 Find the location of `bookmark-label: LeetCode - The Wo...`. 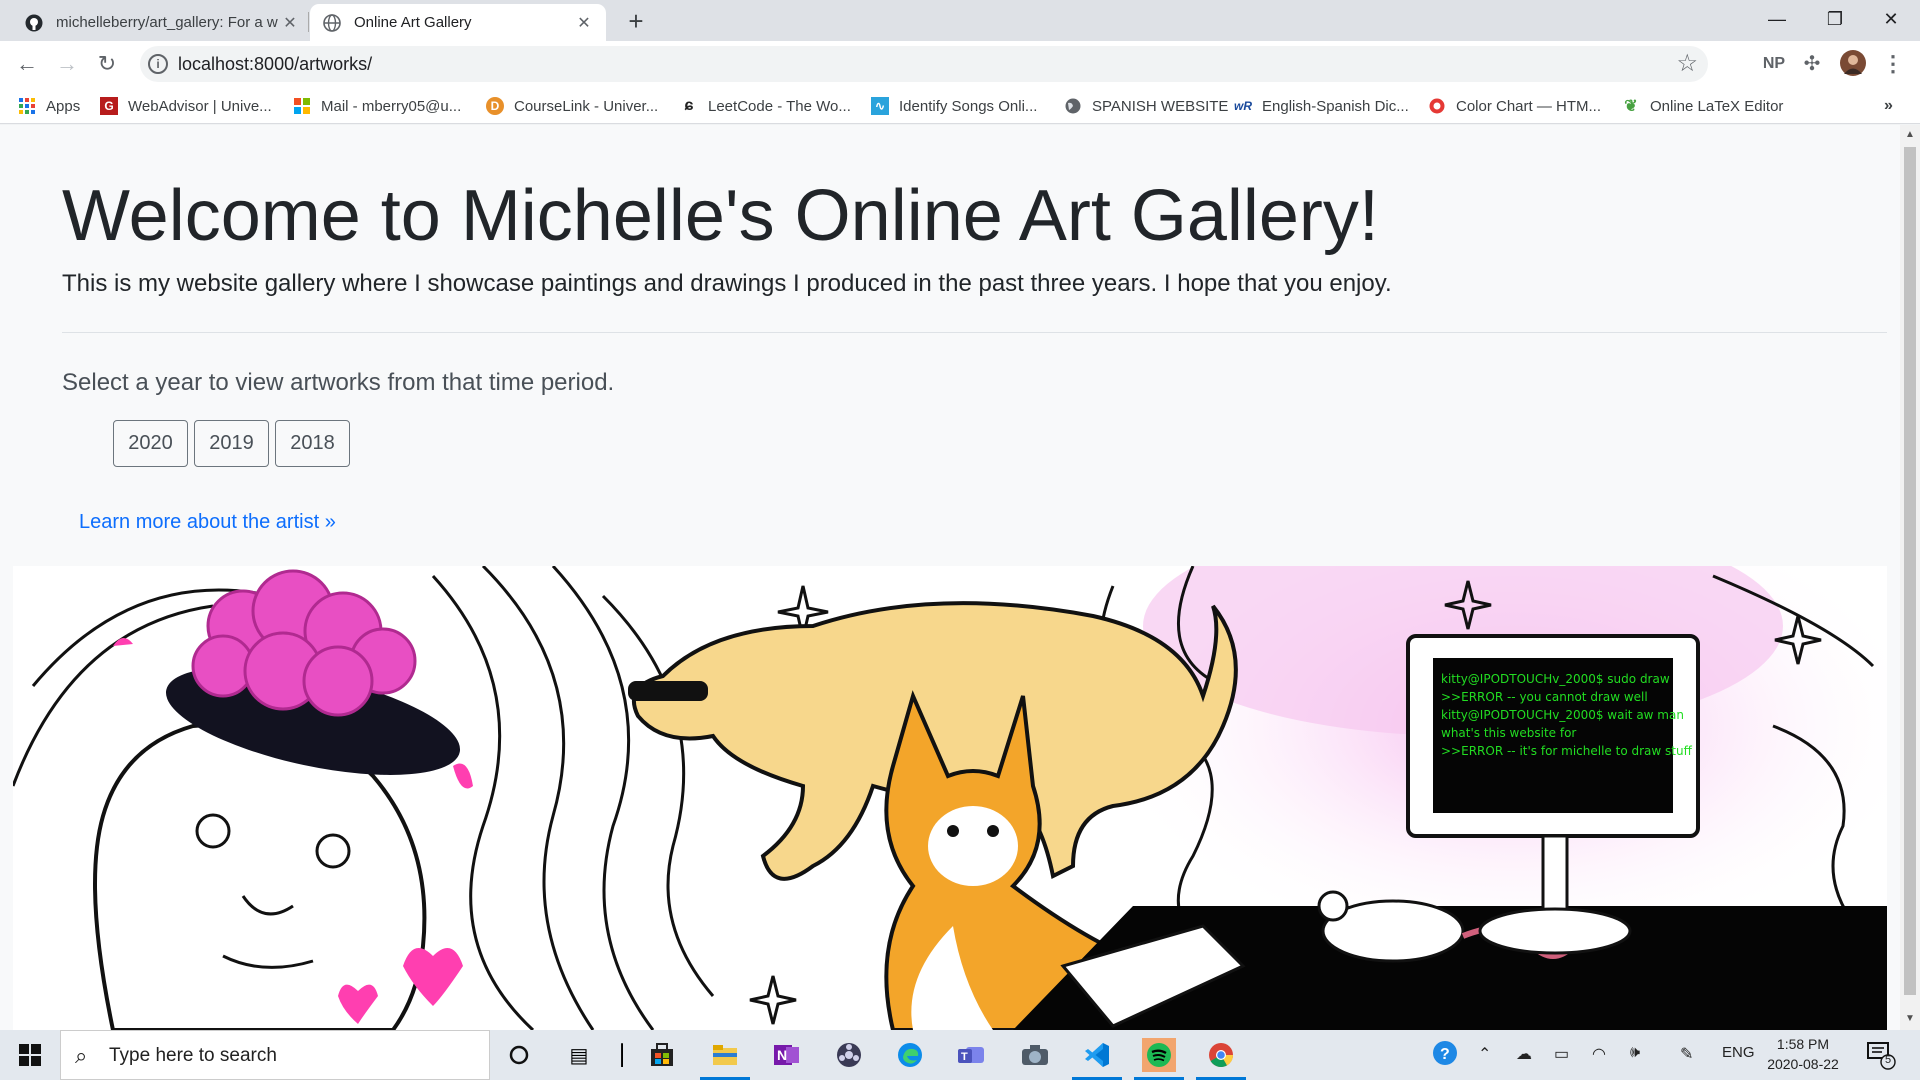

bookmark-label: LeetCode - The Wo... is located at coordinates (779, 106).